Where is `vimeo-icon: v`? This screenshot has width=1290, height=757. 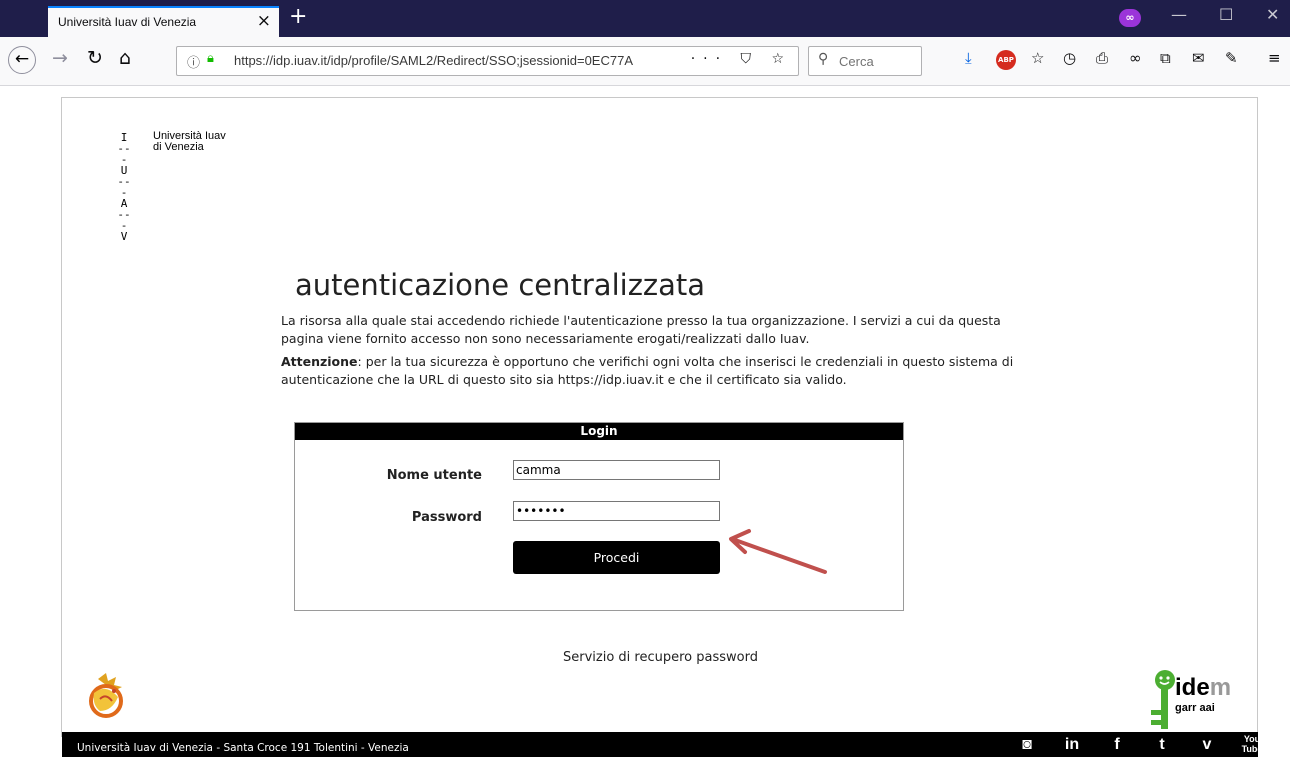 vimeo-icon: v is located at coordinates (1207, 745).